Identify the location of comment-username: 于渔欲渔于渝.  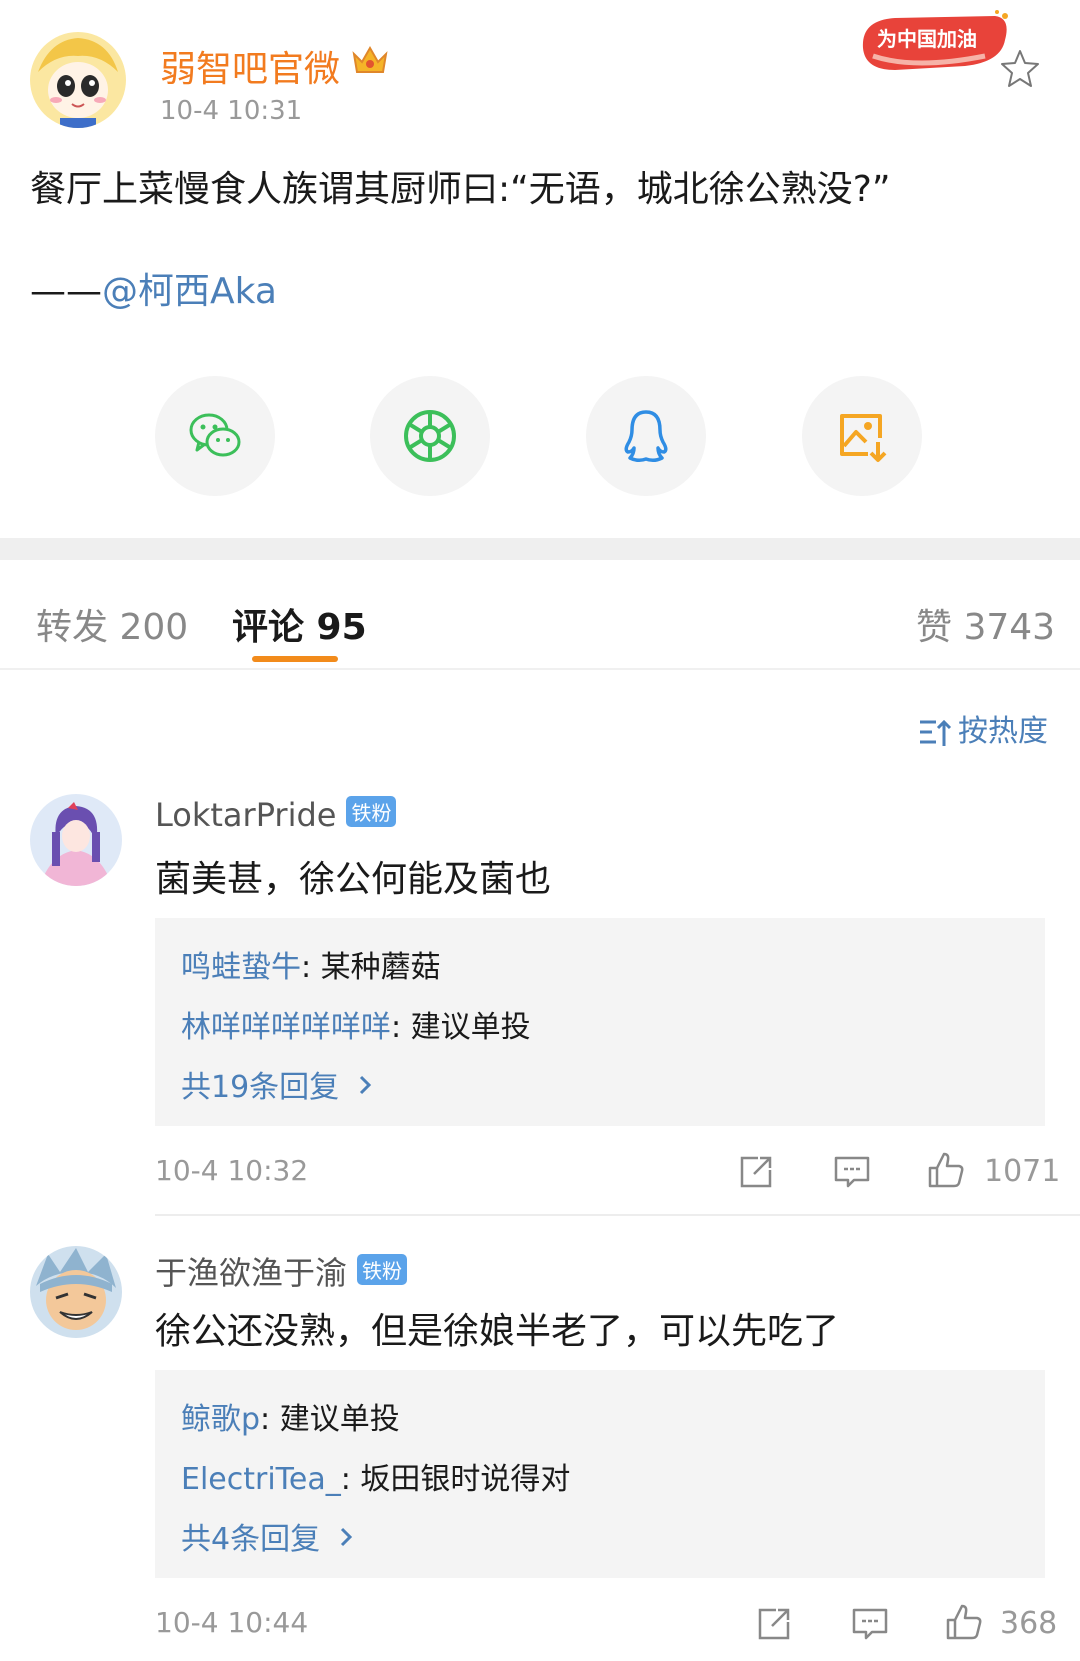
(251, 1273).